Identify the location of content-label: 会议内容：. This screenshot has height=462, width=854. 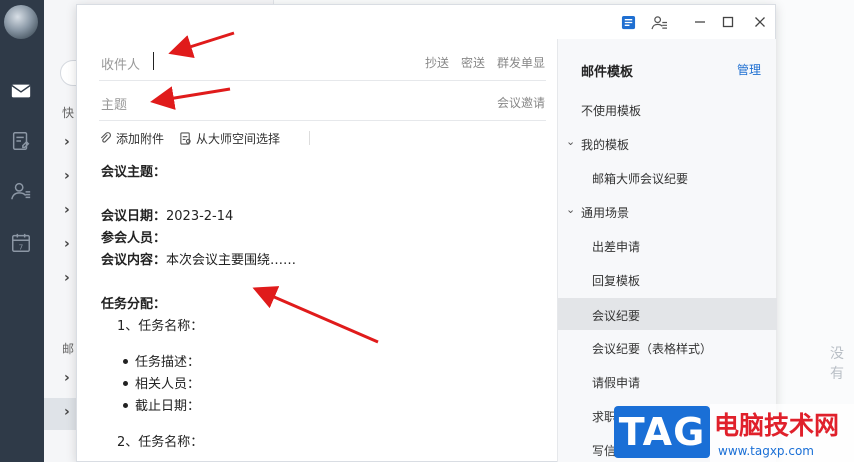
(134, 260).